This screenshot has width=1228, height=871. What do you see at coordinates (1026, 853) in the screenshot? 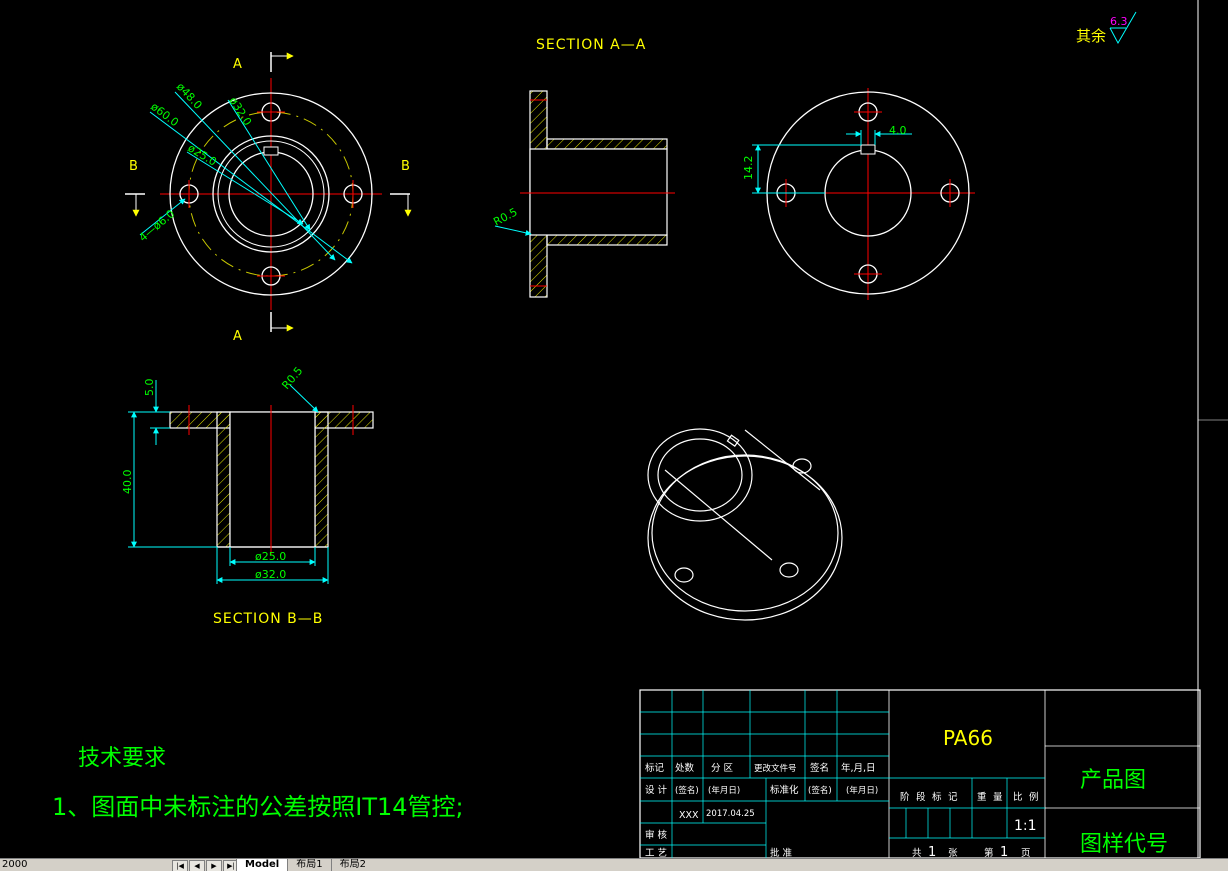
I see `tb-sheet-6: 页` at bounding box center [1026, 853].